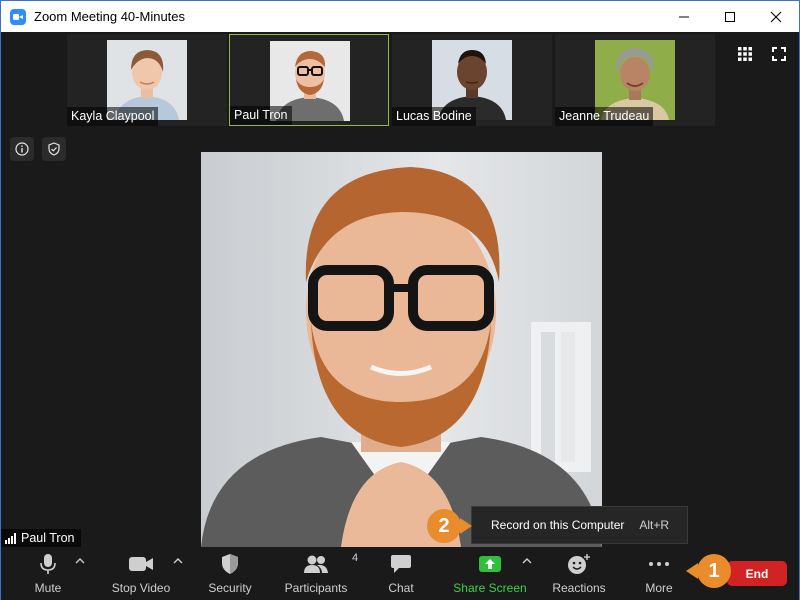 Image resolution: width=800 pixels, height=600 pixels. I want to click on fullscreen-button, so click(779, 54).